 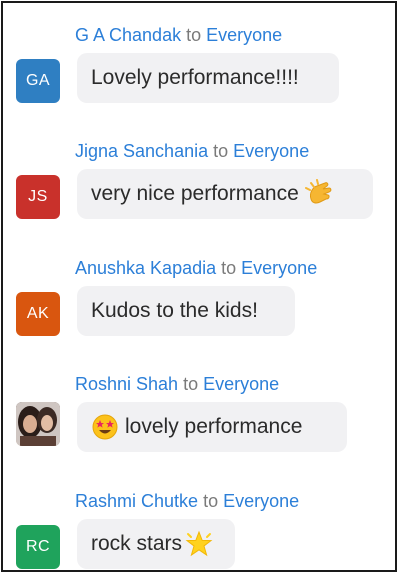 I want to click on profile-photo-icon, so click(x=38, y=424).